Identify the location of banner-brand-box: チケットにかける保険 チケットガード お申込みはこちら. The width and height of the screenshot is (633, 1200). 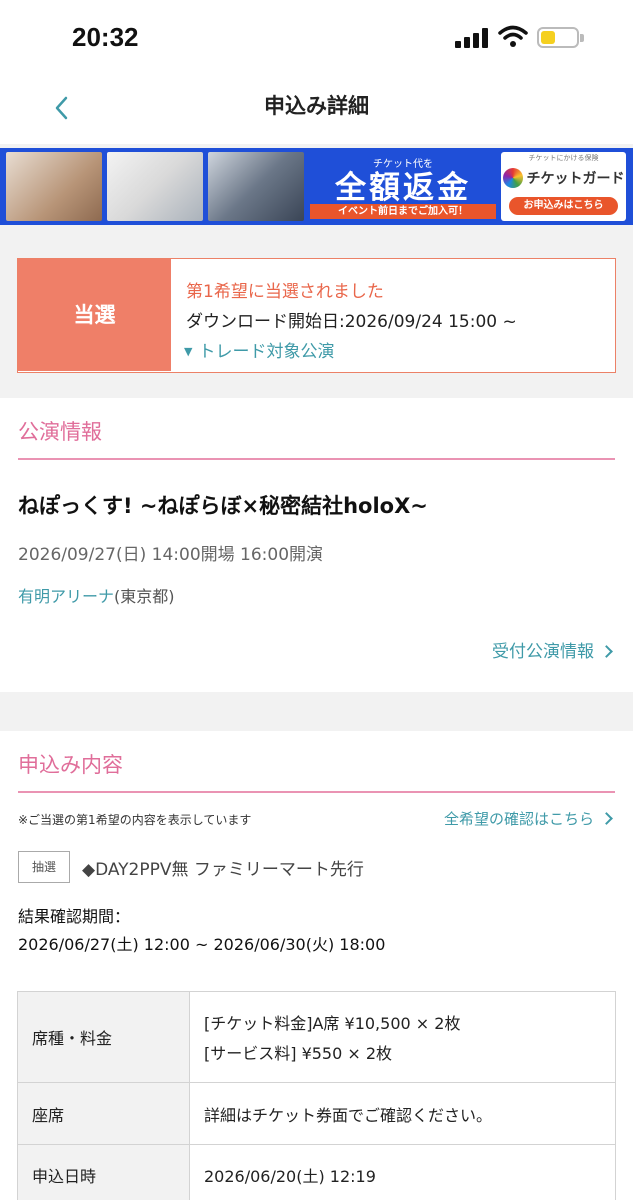
(563, 186).